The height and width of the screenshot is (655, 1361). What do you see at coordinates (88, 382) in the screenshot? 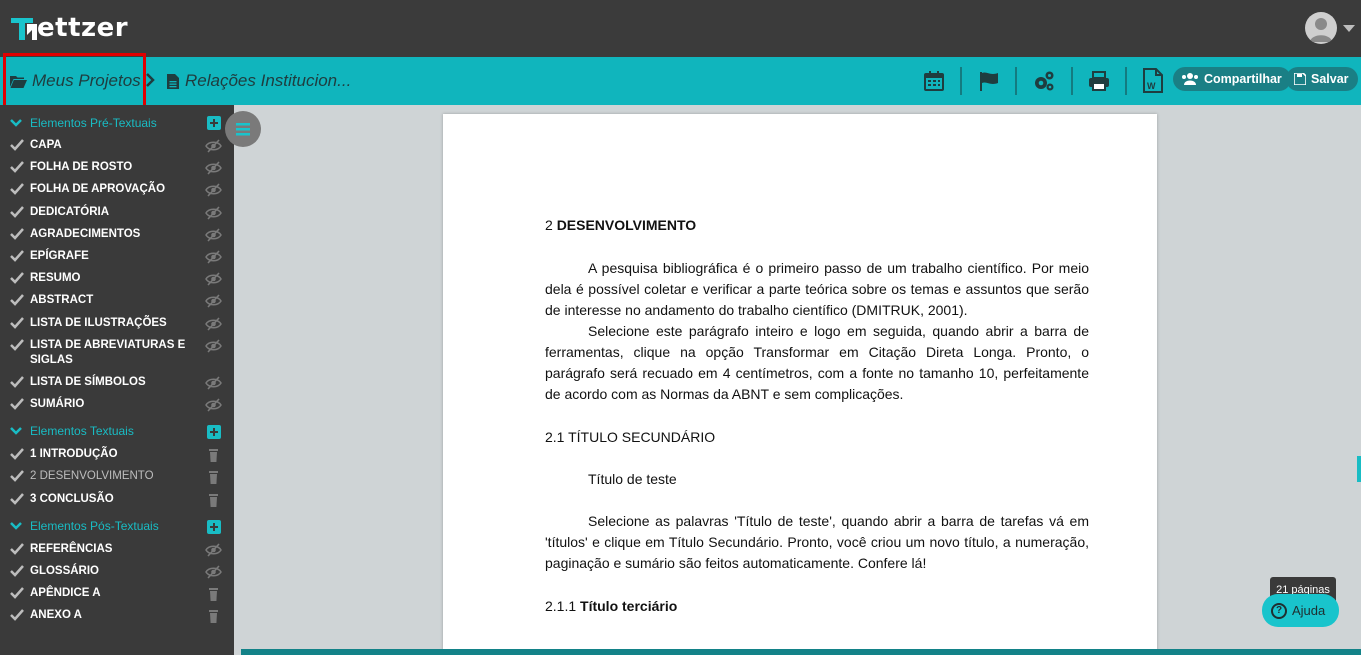
I see `sidebar-item-label: LISTA DE SÍMBOLOS` at bounding box center [88, 382].